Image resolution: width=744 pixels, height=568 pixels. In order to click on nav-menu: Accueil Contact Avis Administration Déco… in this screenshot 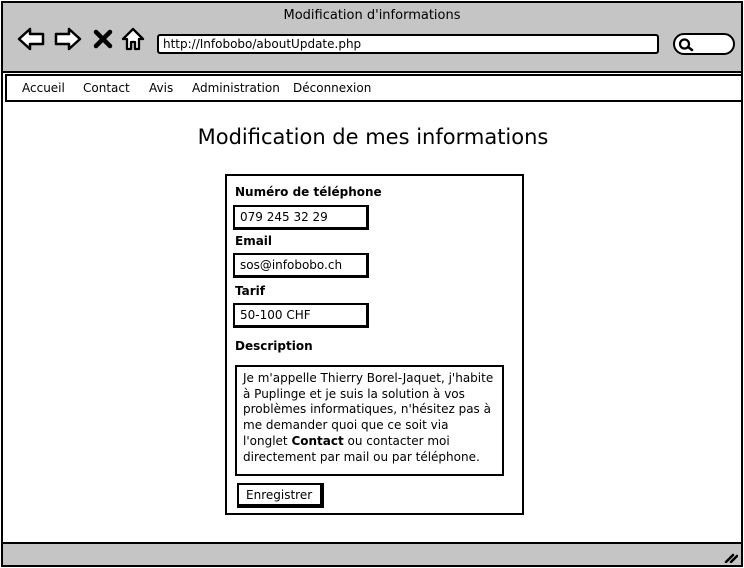, I will do `click(374, 88)`.